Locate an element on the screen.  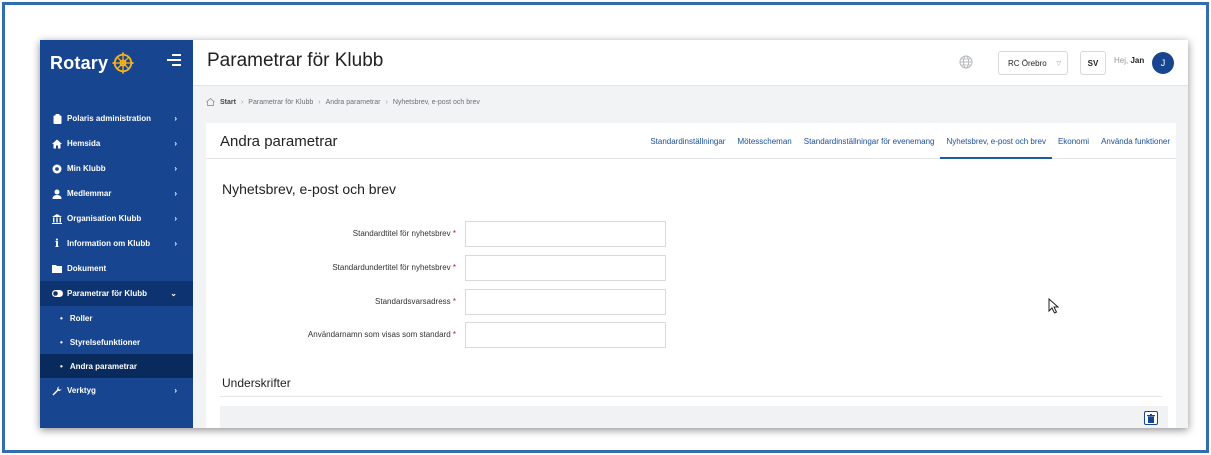
signatures-title: Underskrifter is located at coordinates (256, 383).